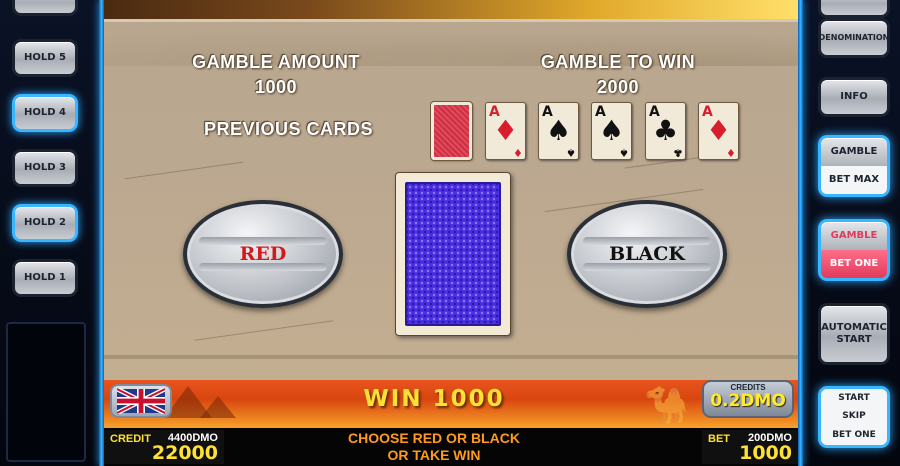 Image resolution: width=900 pixels, height=466 pixels. What do you see at coordinates (678, 152) in the screenshot?
I see `card-corner-suit-icon: ♣` at bounding box center [678, 152].